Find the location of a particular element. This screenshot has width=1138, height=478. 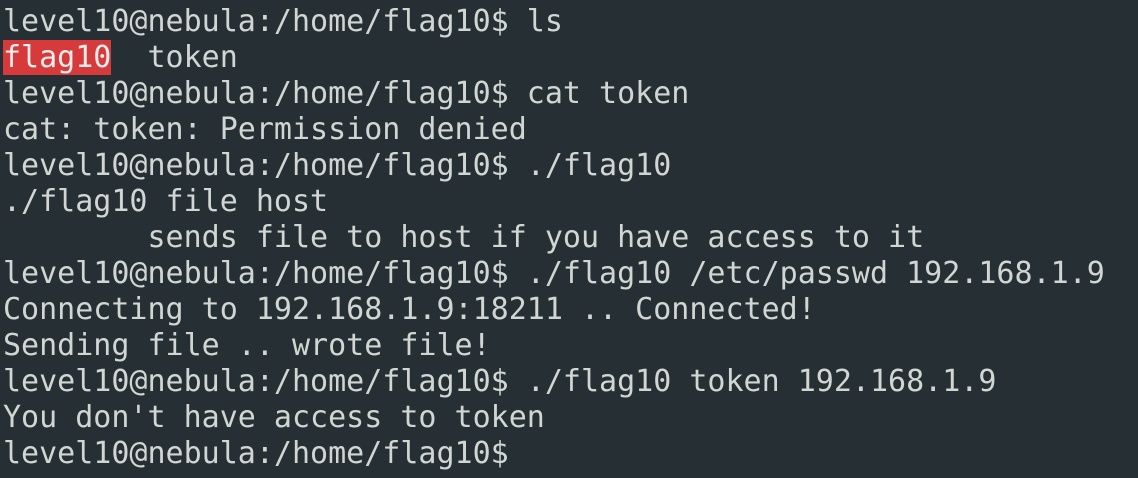

command-text: ./flag10 is located at coordinates (590, 165).